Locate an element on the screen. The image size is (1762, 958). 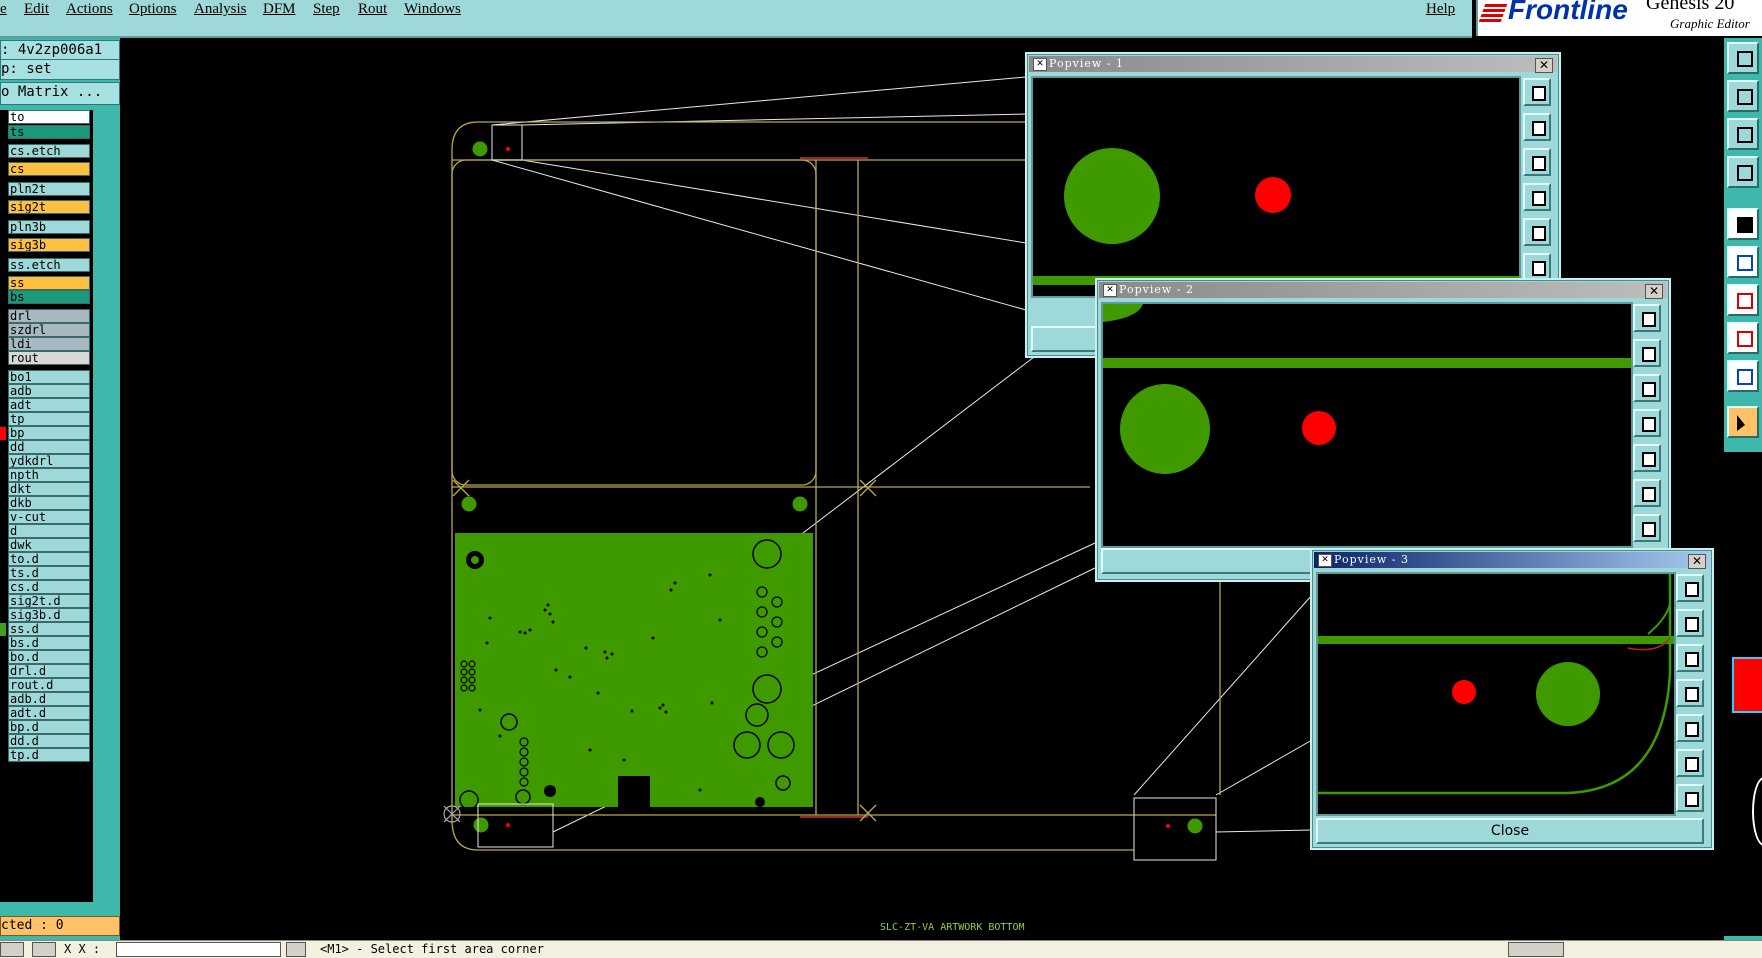
popview-1-close-icon: ✕ is located at coordinates (1544, 65).